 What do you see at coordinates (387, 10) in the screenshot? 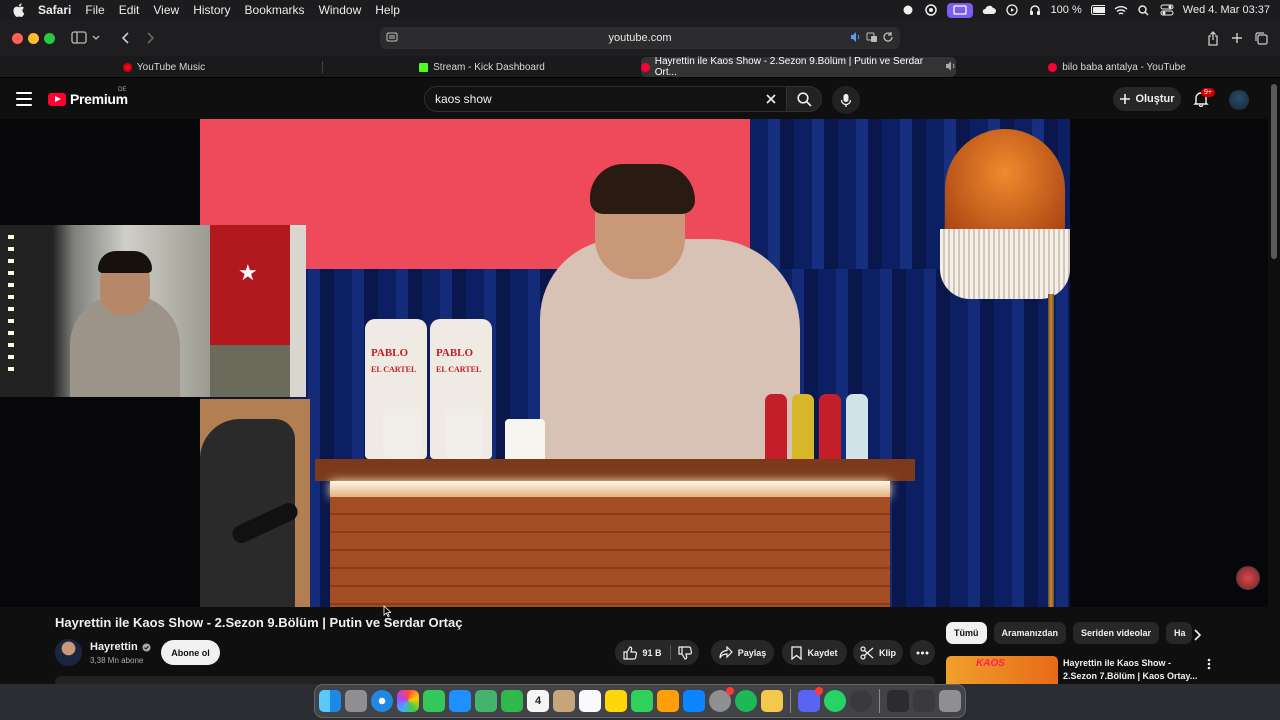
I see `menu-help: Help` at bounding box center [387, 10].